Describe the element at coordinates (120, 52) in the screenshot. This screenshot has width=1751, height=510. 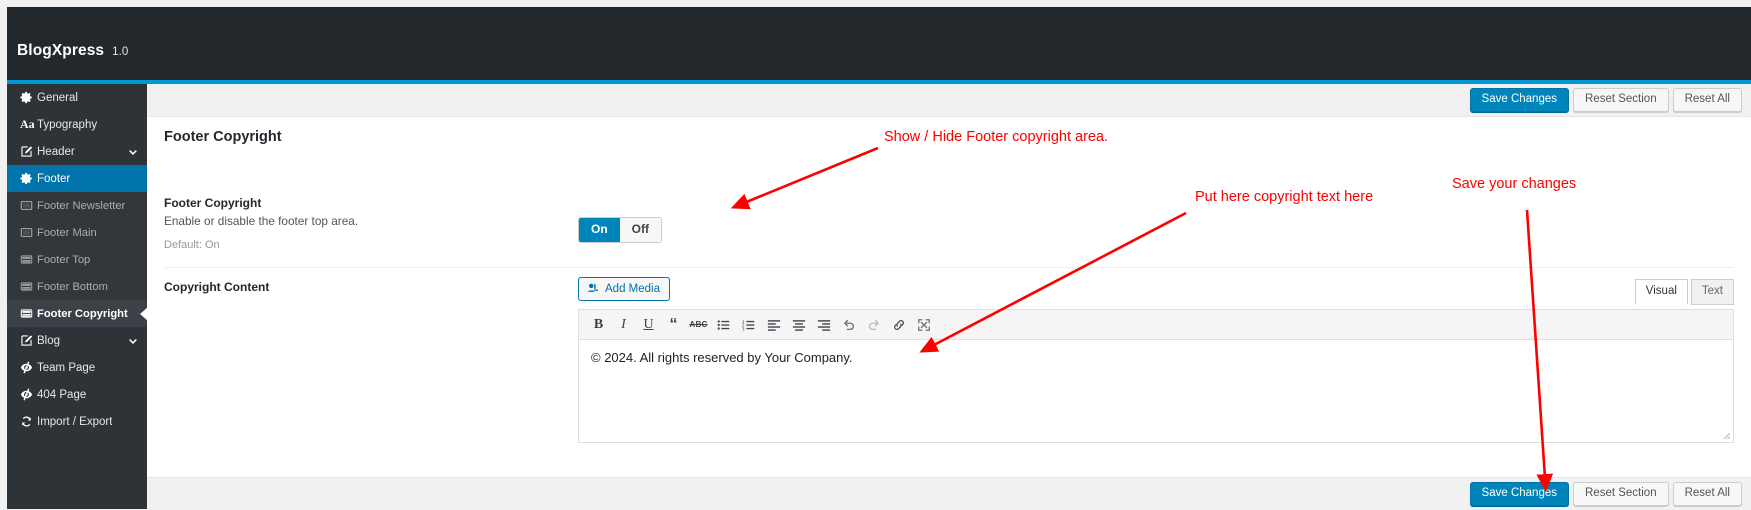
I see `brand-version: 1.0` at that location.